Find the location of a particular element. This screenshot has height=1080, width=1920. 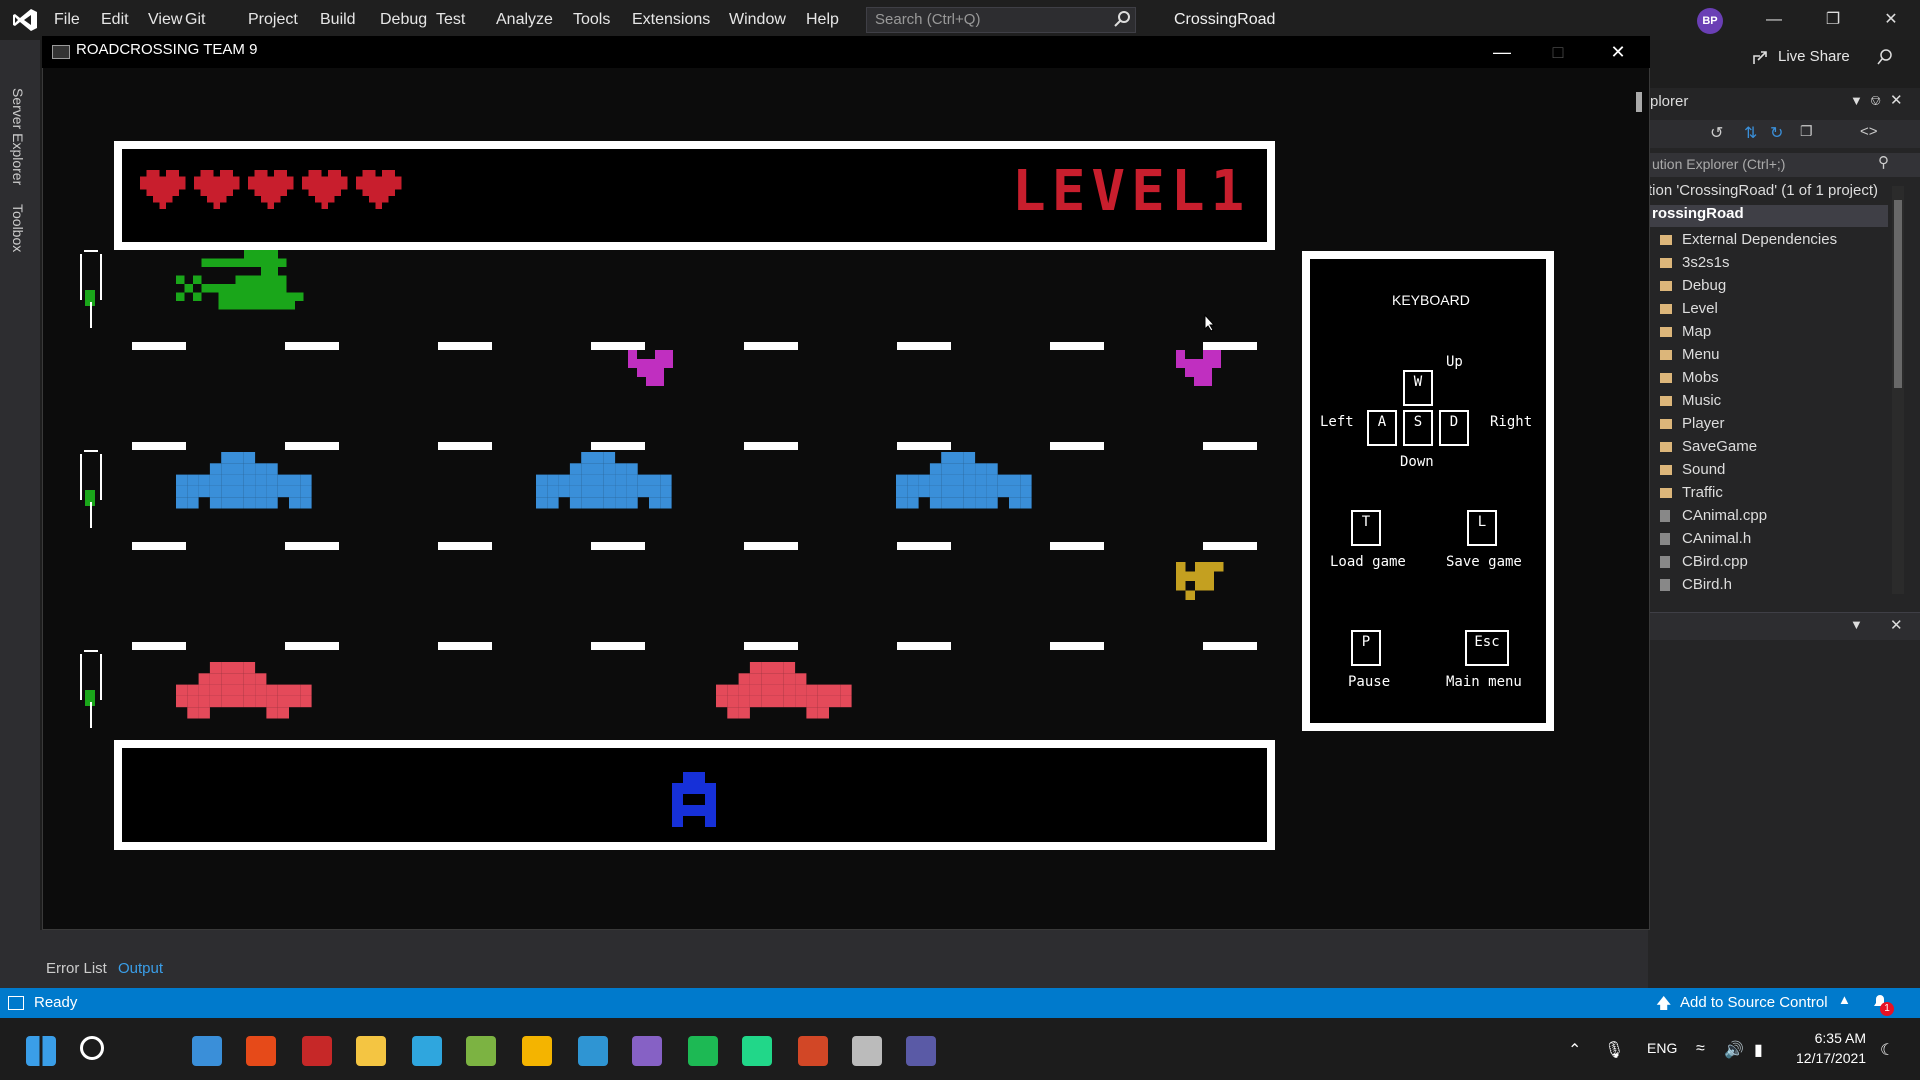

heart-icon is located at coordinates (163, 189).